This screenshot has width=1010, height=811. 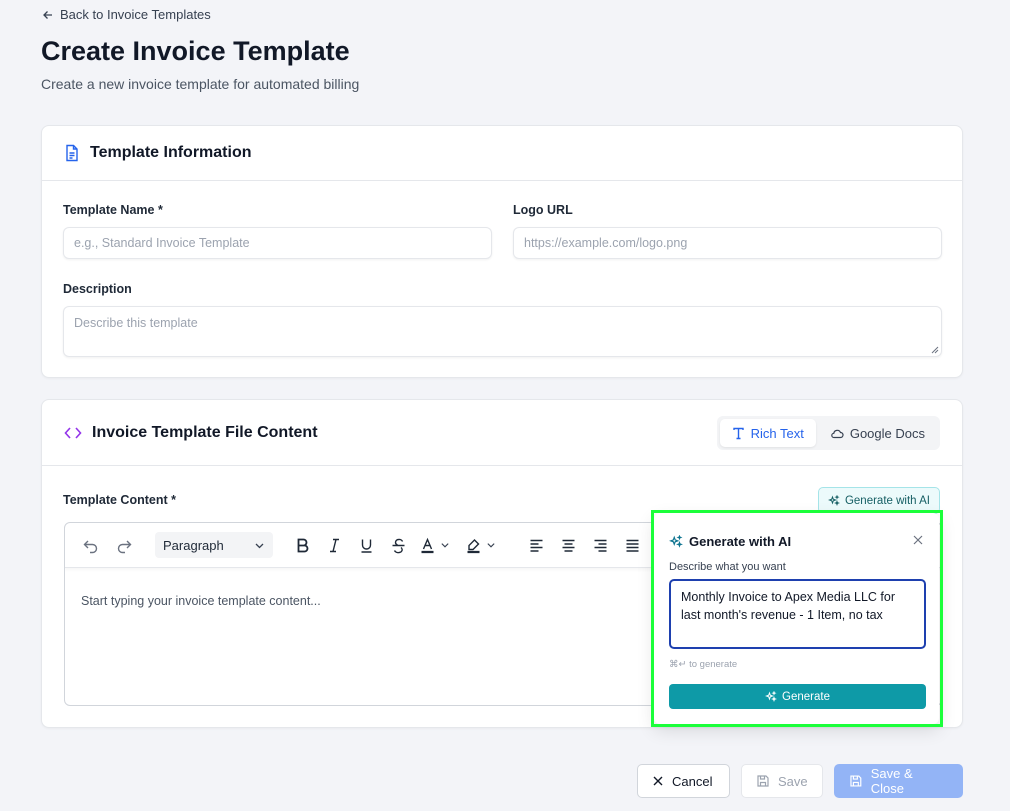 What do you see at coordinates (891, 781) in the screenshot?
I see `save-and-close-label: Save & Close` at bounding box center [891, 781].